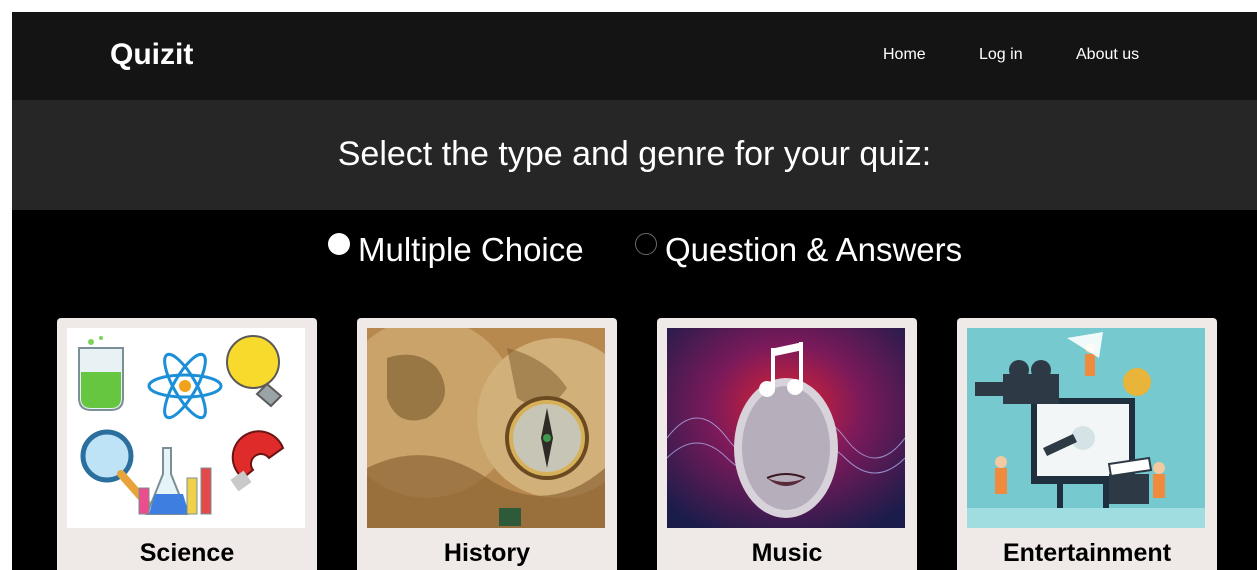 This screenshot has height=570, width=1257. What do you see at coordinates (646, 244) in the screenshot?
I see `radio-question-answers` at bounding box center [646, 244].